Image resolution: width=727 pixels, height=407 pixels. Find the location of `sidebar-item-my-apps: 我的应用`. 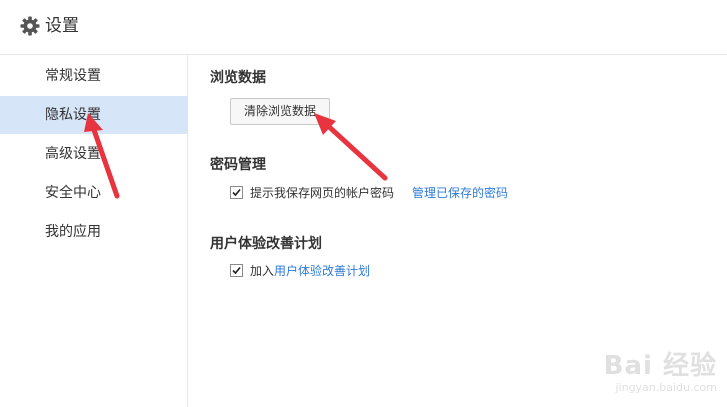

sidebar-item-my-apps: 我的应用 is located at coordinates (94, 232).